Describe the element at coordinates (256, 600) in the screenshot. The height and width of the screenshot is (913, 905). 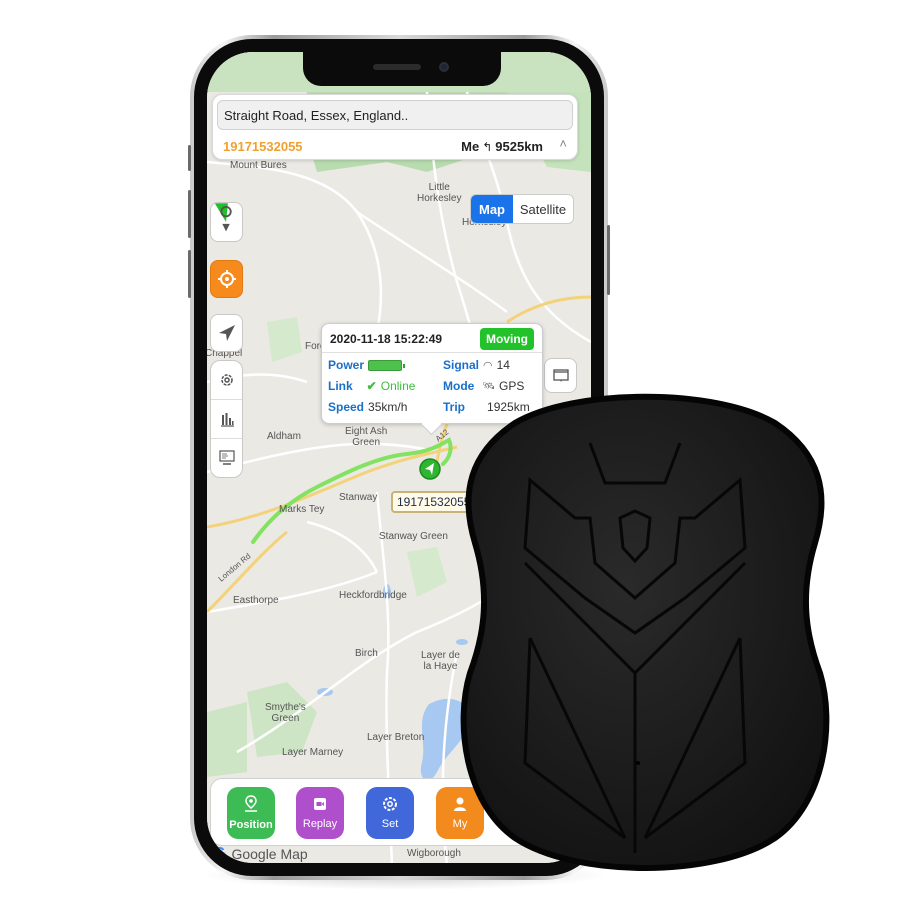
I see `place-label: Easthorpe` at that location.